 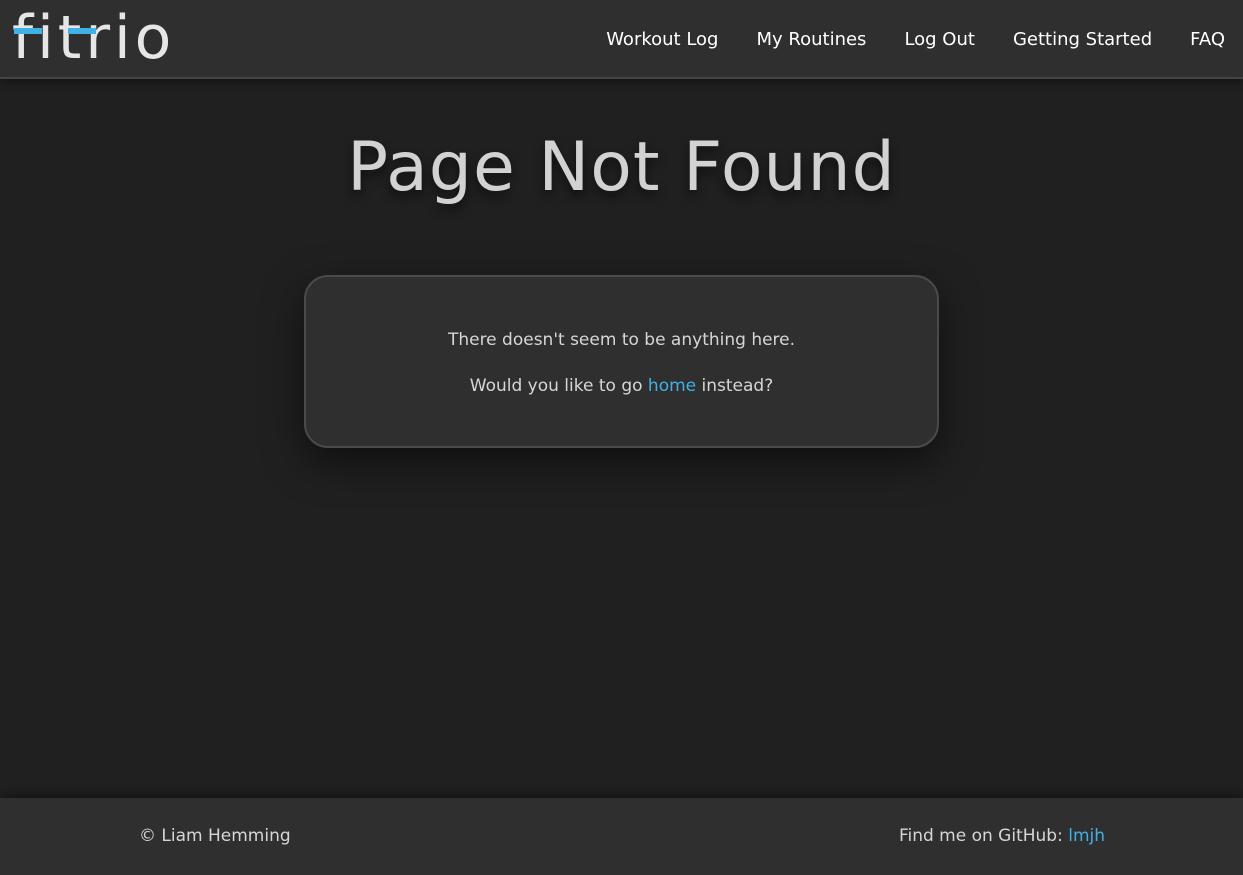 What do you see at coordinates (215, 836) in the screenshot?
I see `copyright-text: © Liam Hemming` at bounding box center [215, 836].